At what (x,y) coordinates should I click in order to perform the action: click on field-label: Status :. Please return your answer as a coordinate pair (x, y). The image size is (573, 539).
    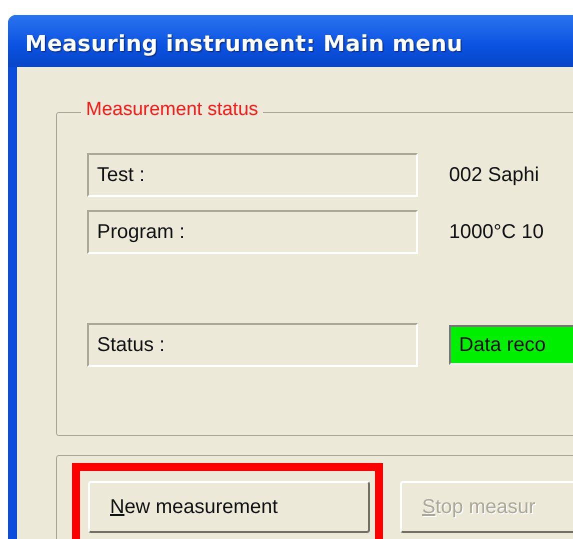
    Looking at the image, I should click on (252, 345).